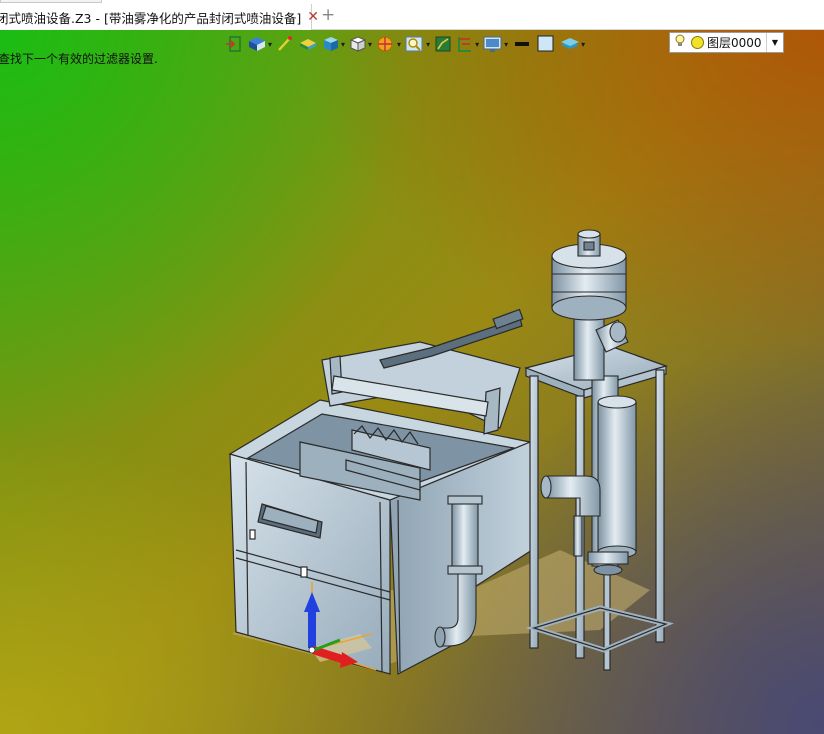  I want to click on solid-cube-icon: ▾, so click(333, 44).